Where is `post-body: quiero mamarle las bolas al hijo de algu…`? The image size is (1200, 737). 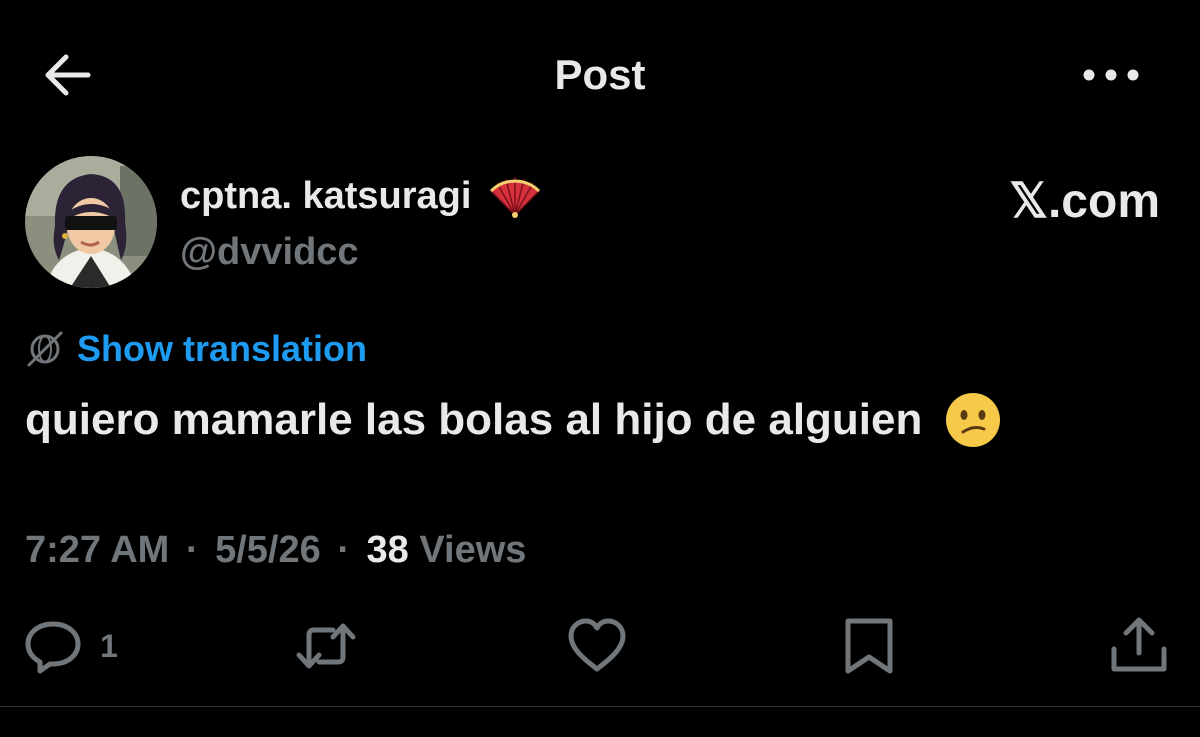 post-body: quiero mamarle las bolas al hijo de algu… is located at coordinates (474, 419).